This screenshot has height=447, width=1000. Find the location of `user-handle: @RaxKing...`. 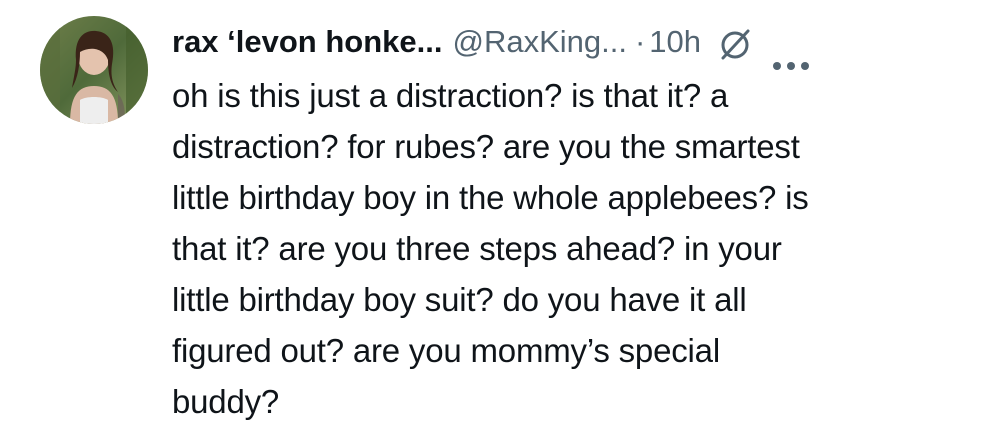

user-handle: @RaxKing... is located at coordinates (539, 42).